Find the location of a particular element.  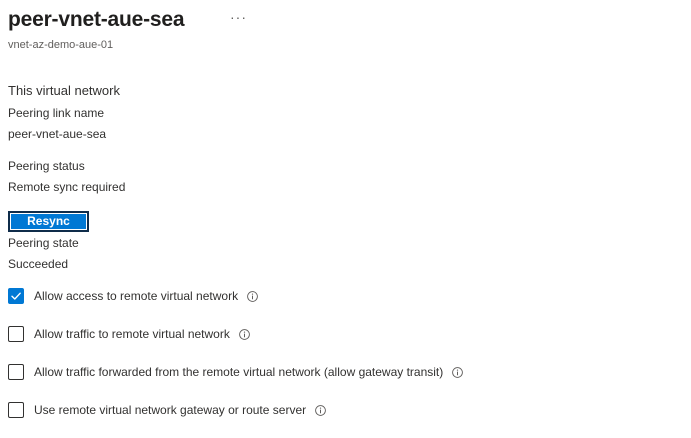

checkbox-label: Allow traffic to remote virtual network is located at coordinates (132, 333).